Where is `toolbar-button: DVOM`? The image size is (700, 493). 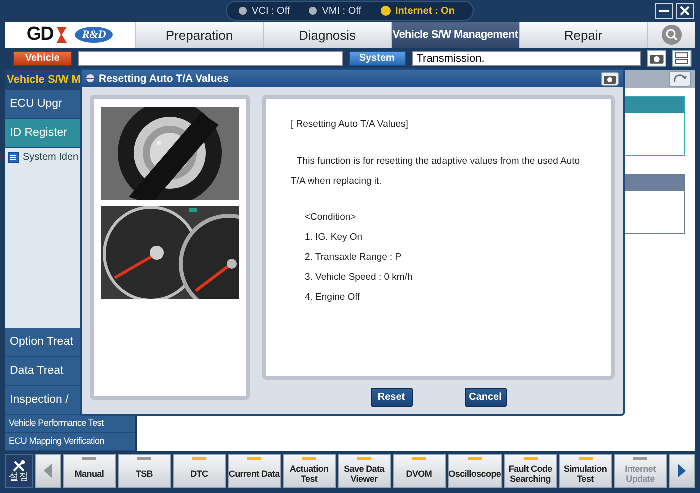
toolbar-button: DVOM is located at coordinates (419, 471).